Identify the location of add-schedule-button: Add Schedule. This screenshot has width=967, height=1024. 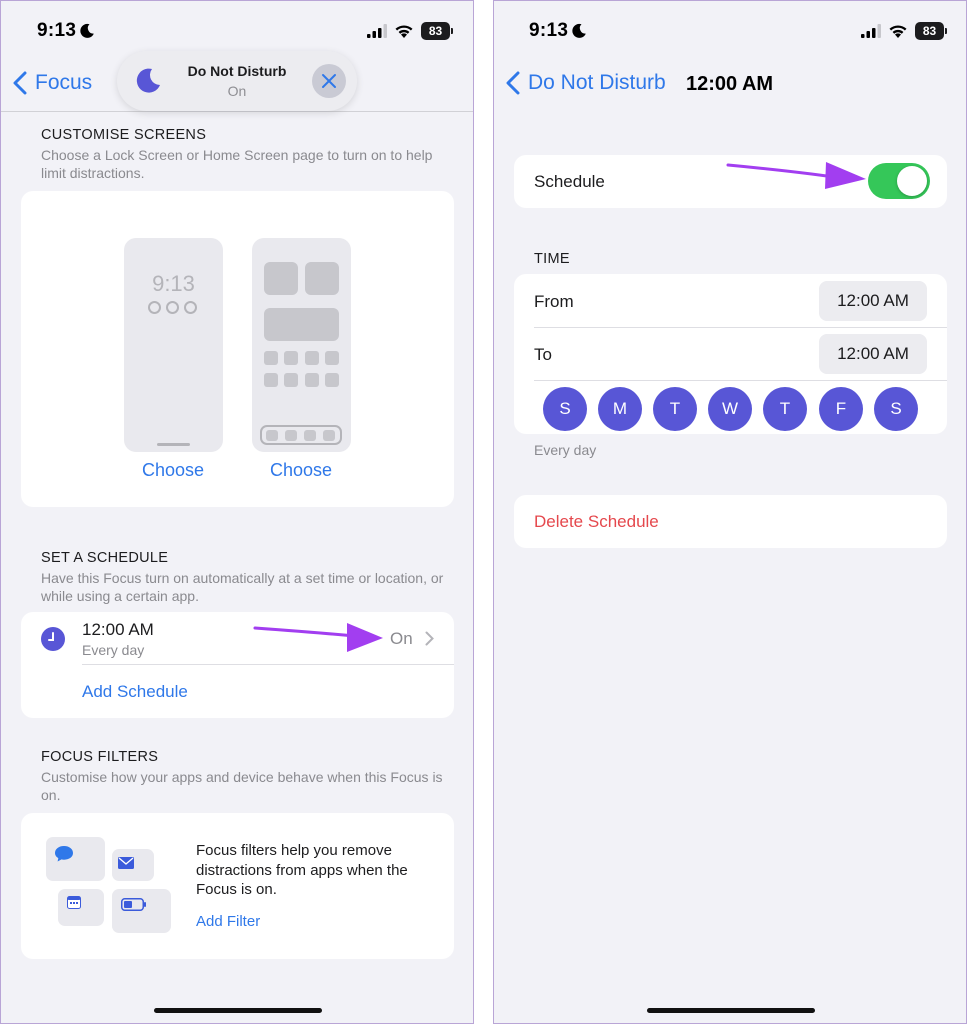
(135, 692).